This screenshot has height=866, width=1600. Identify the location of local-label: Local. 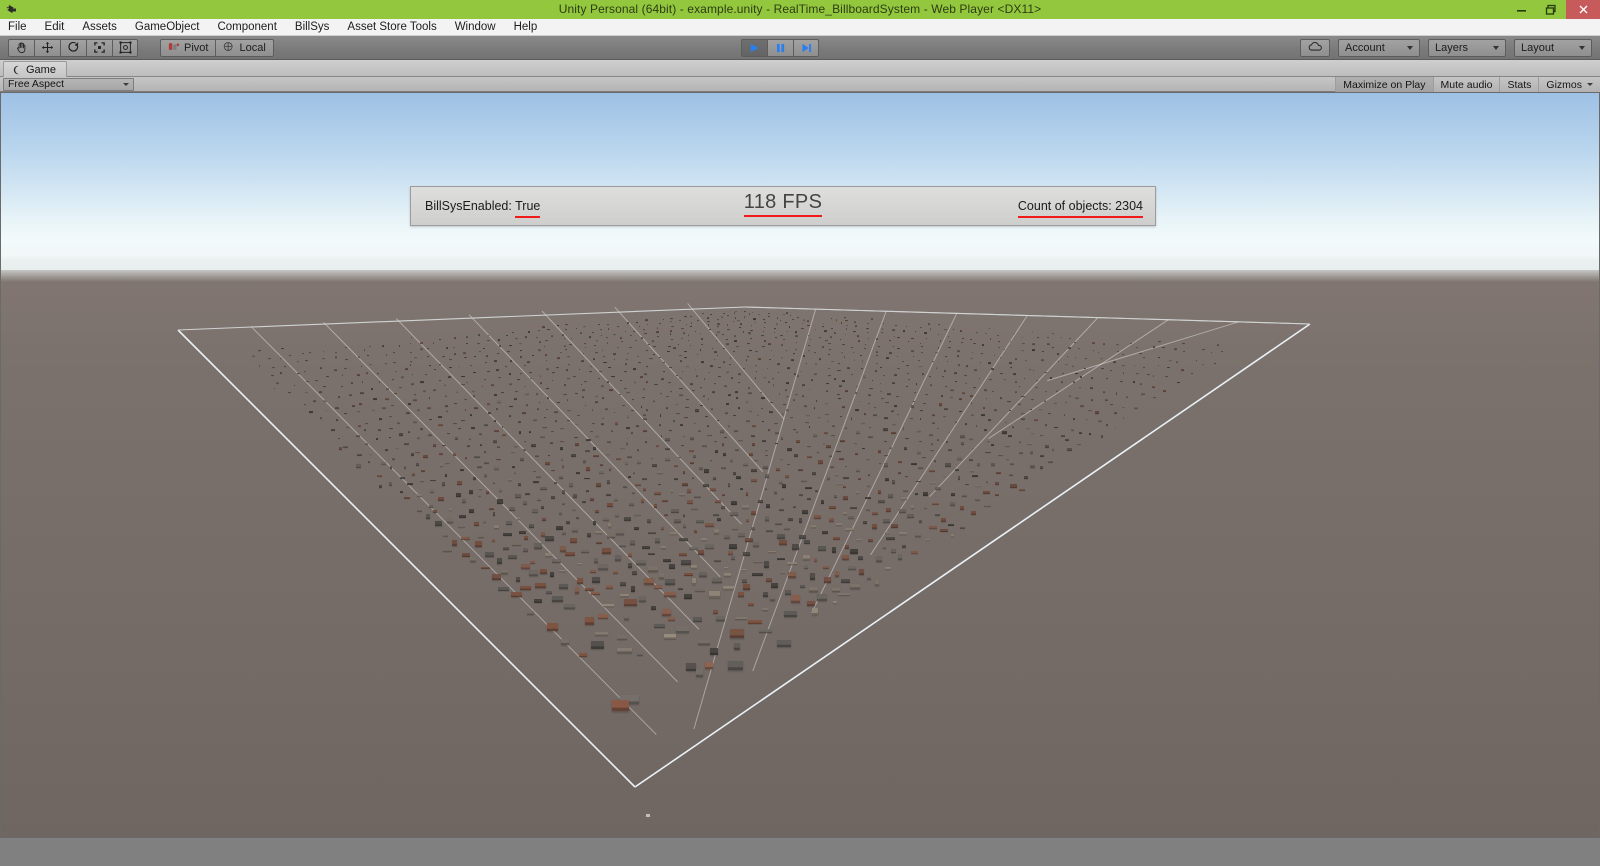
(252, 47).